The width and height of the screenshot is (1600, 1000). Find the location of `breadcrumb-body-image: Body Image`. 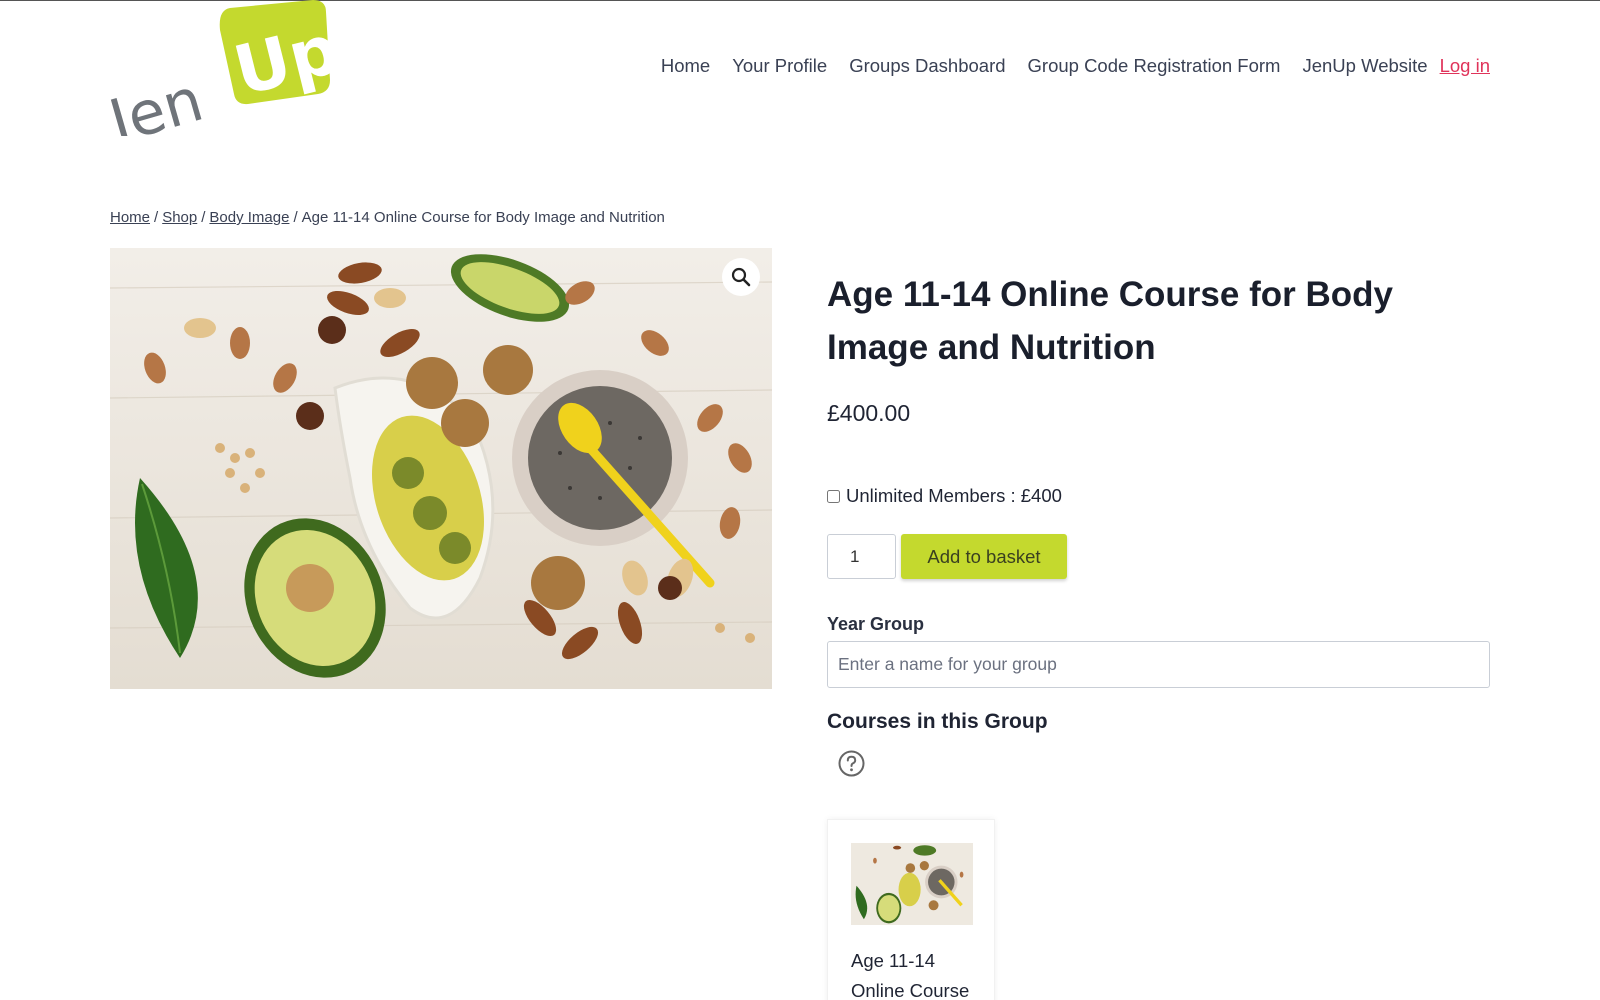

breadcrumb-body-image: Body Image is located at coordinates (249, 217).